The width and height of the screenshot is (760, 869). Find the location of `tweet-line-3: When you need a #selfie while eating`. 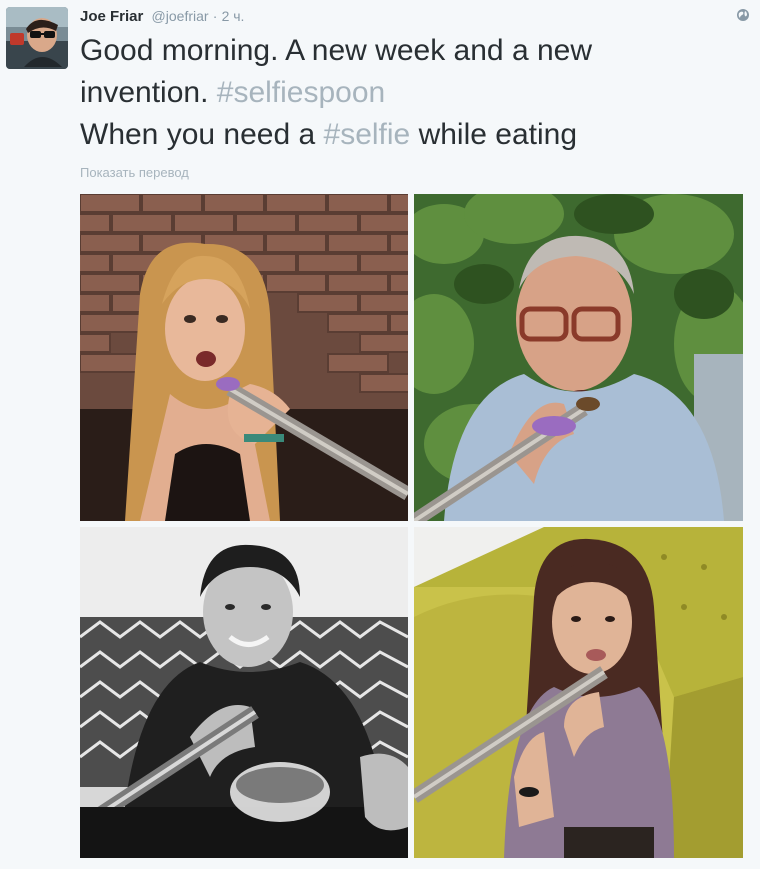

tweet-line-3: When you need a #selfie while eating is located at coordinates (410, 135).